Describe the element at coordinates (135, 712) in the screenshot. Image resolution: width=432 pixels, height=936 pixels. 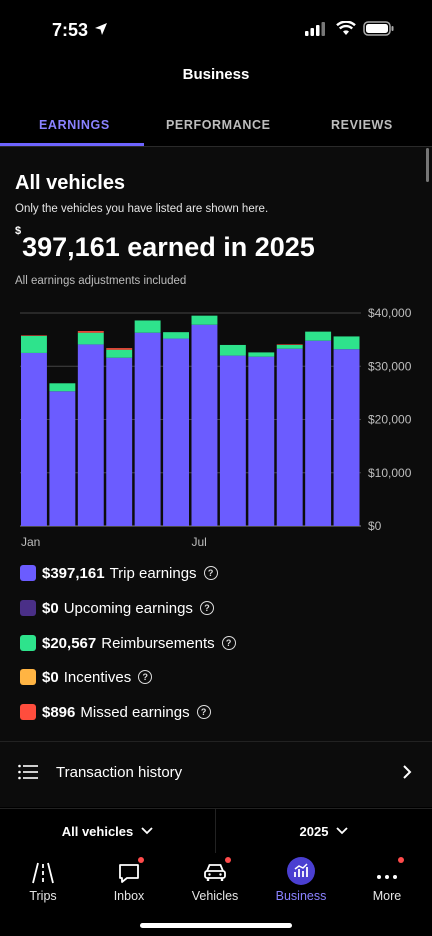
I see `legend-label: Missed earnings` at that location.